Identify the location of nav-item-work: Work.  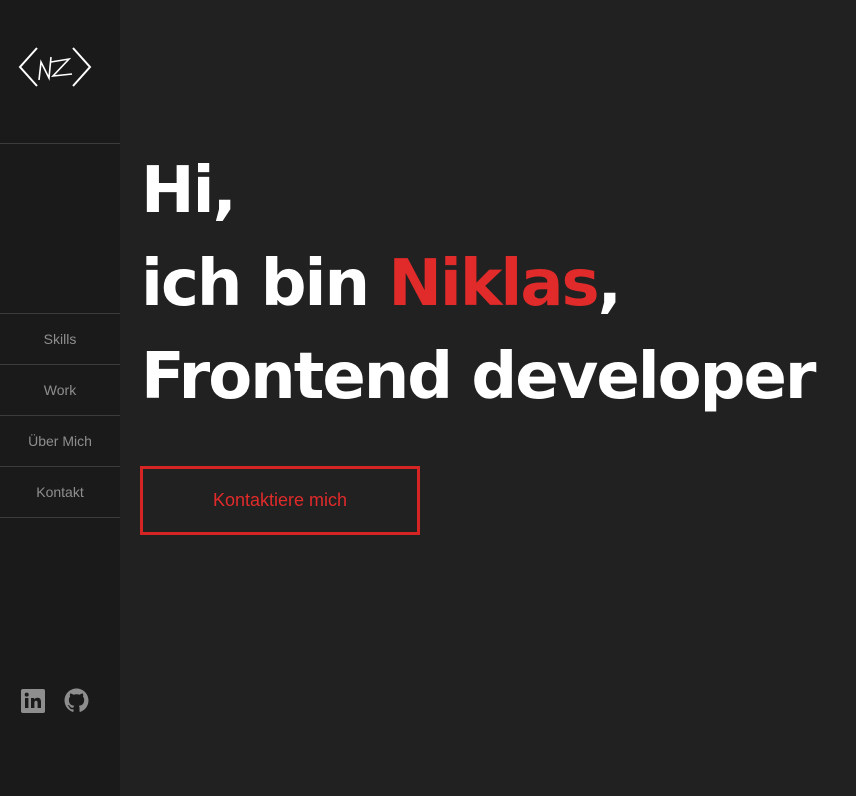
(60, 390).